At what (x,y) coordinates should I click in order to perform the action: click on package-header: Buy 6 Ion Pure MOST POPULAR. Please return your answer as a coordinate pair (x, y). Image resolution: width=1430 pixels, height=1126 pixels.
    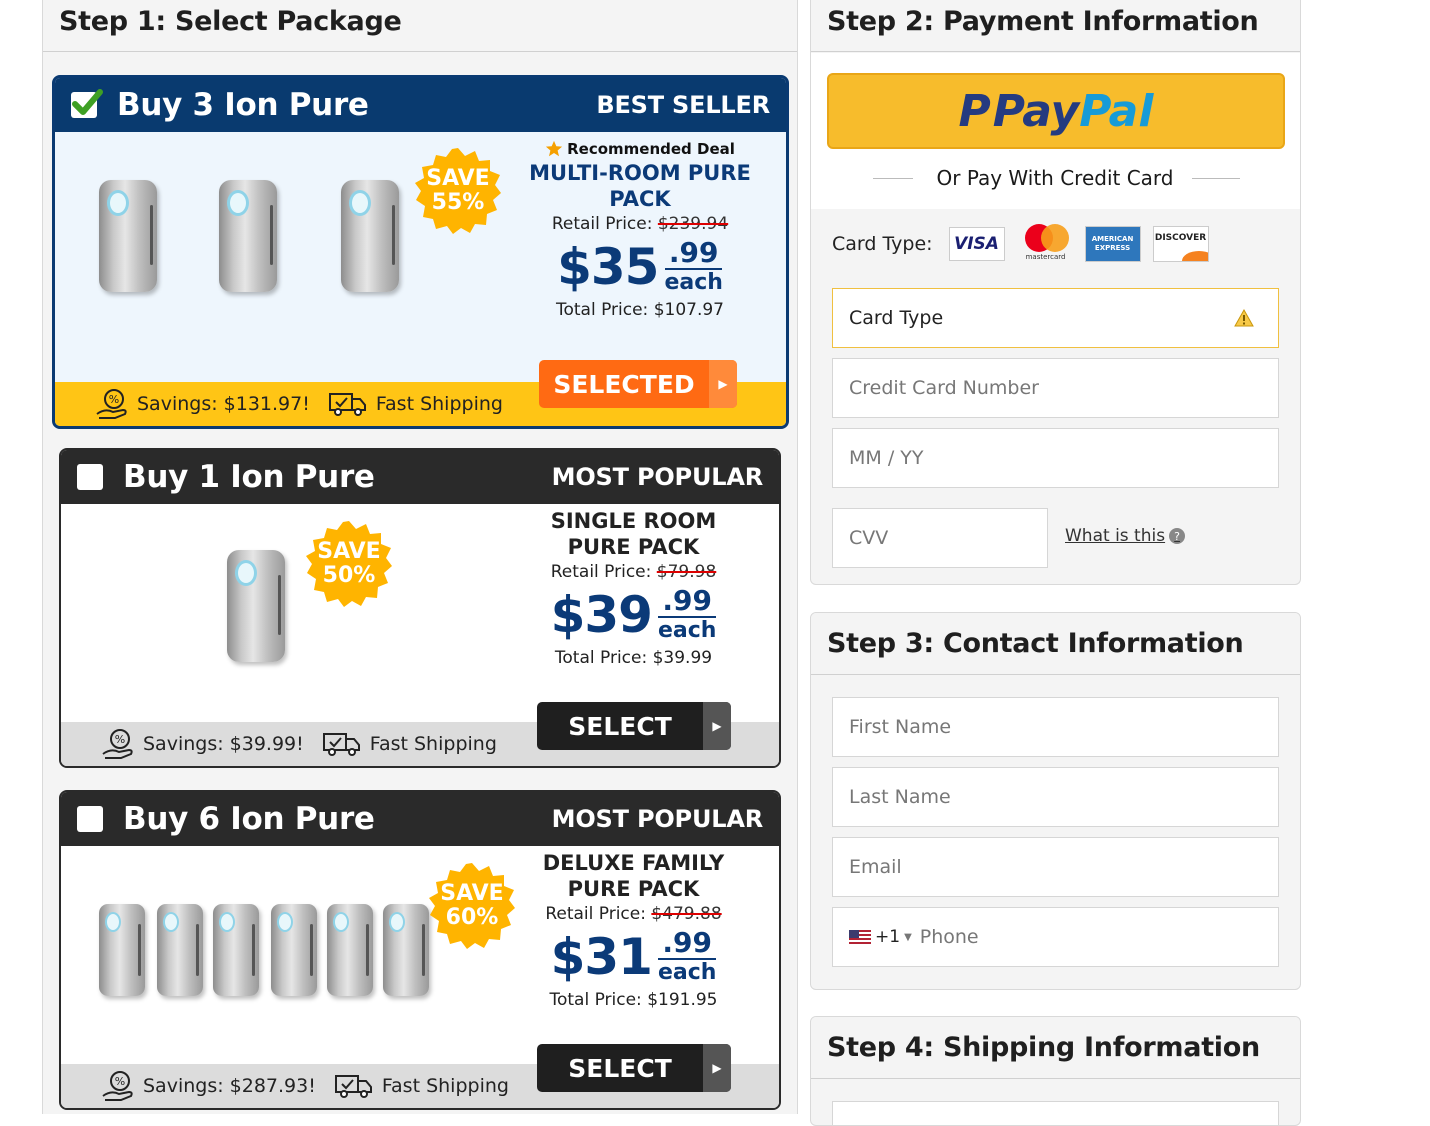
    Looking at the image, I should click on (420, 819).